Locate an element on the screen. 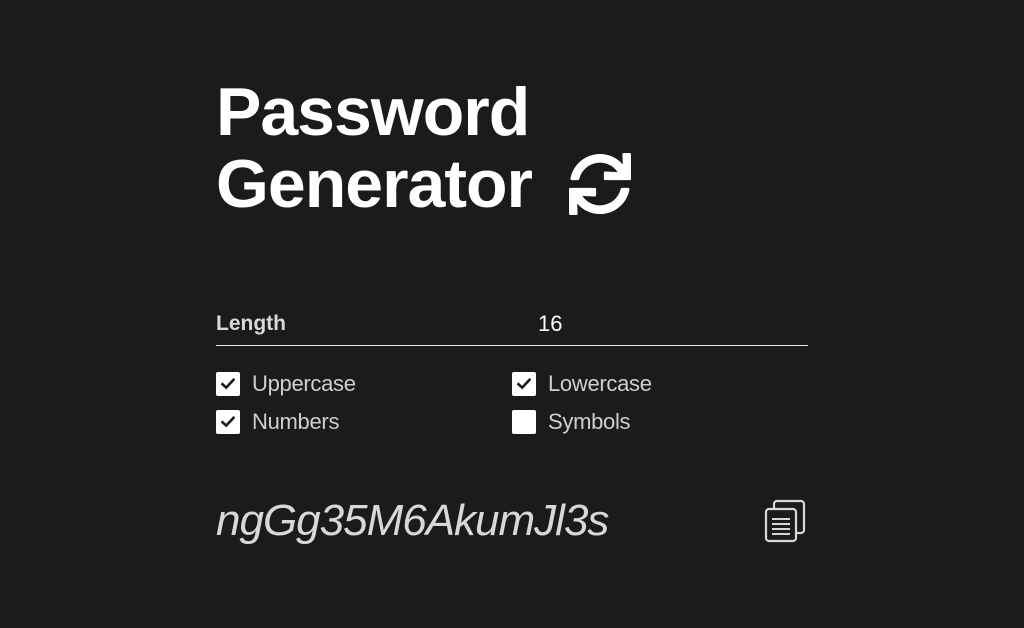 The image size is (1024, 628). symbols-checkbox is located at coordinates (524, 422).